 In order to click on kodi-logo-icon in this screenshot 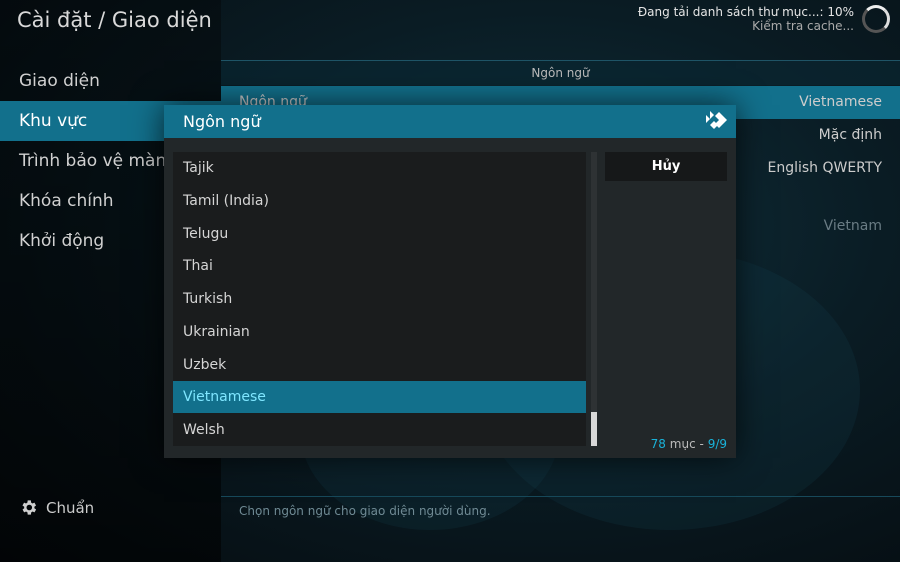, I will do `click(716, 120)`.